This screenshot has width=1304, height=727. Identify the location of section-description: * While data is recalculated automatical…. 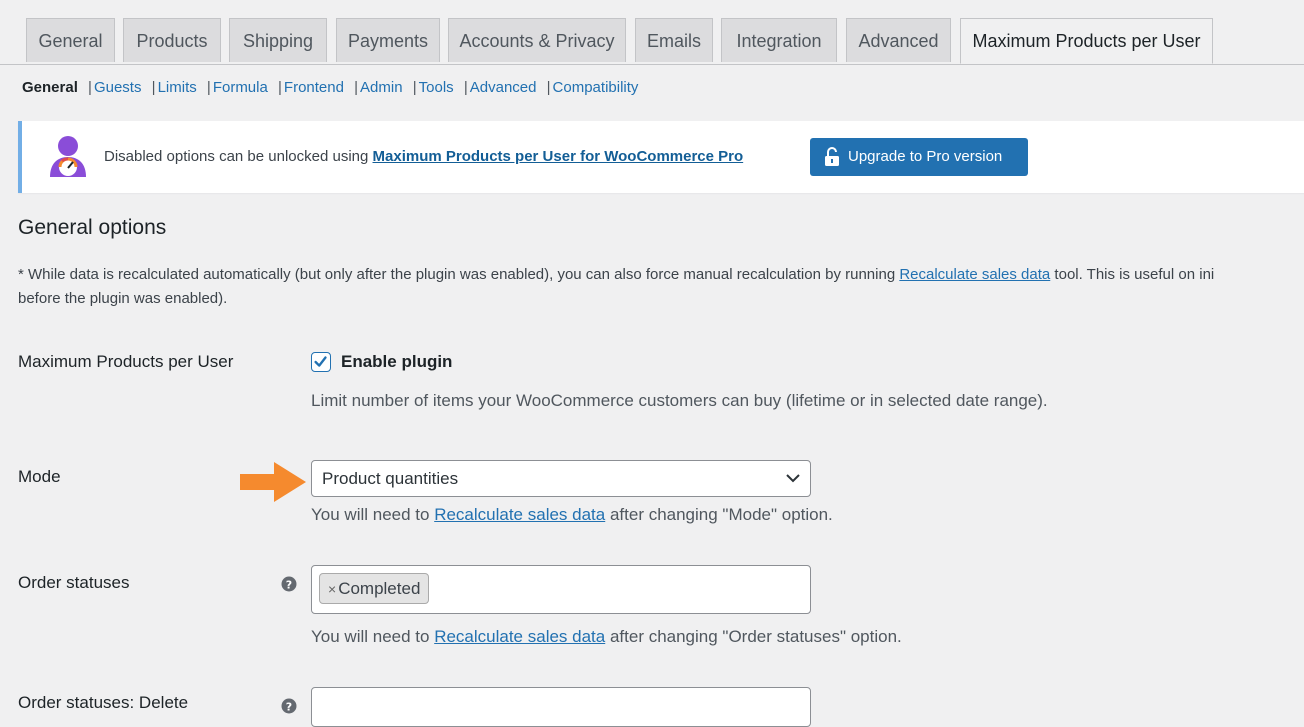
(616, 287).